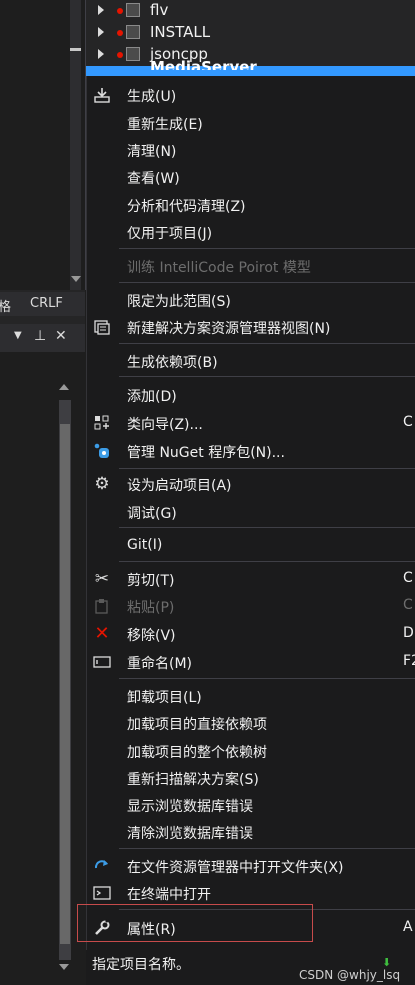  What do you see at coordinates (251, 893) in the screenshot?
I see `menu-item-open-in-terminal: 在终端中打开` at bounding box center [251, 893].